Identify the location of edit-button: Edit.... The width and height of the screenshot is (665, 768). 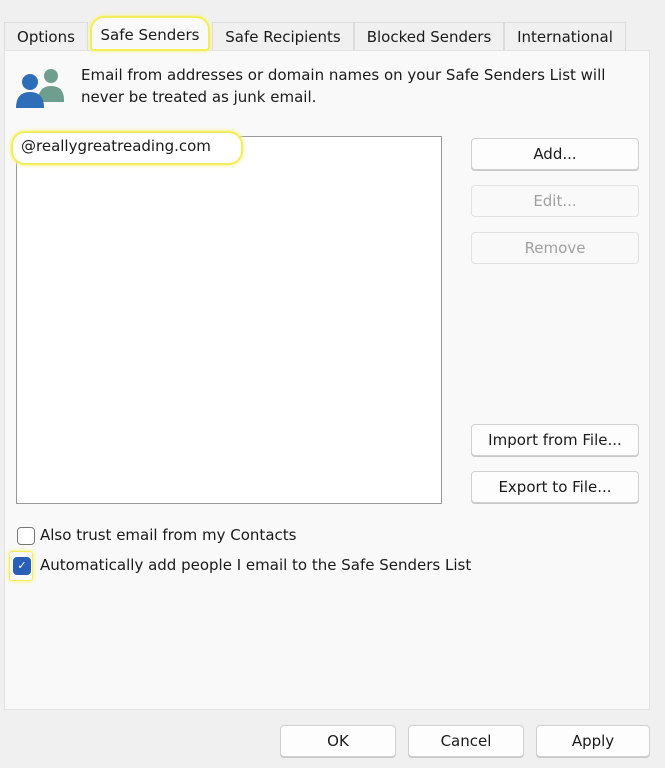
(555, 201).